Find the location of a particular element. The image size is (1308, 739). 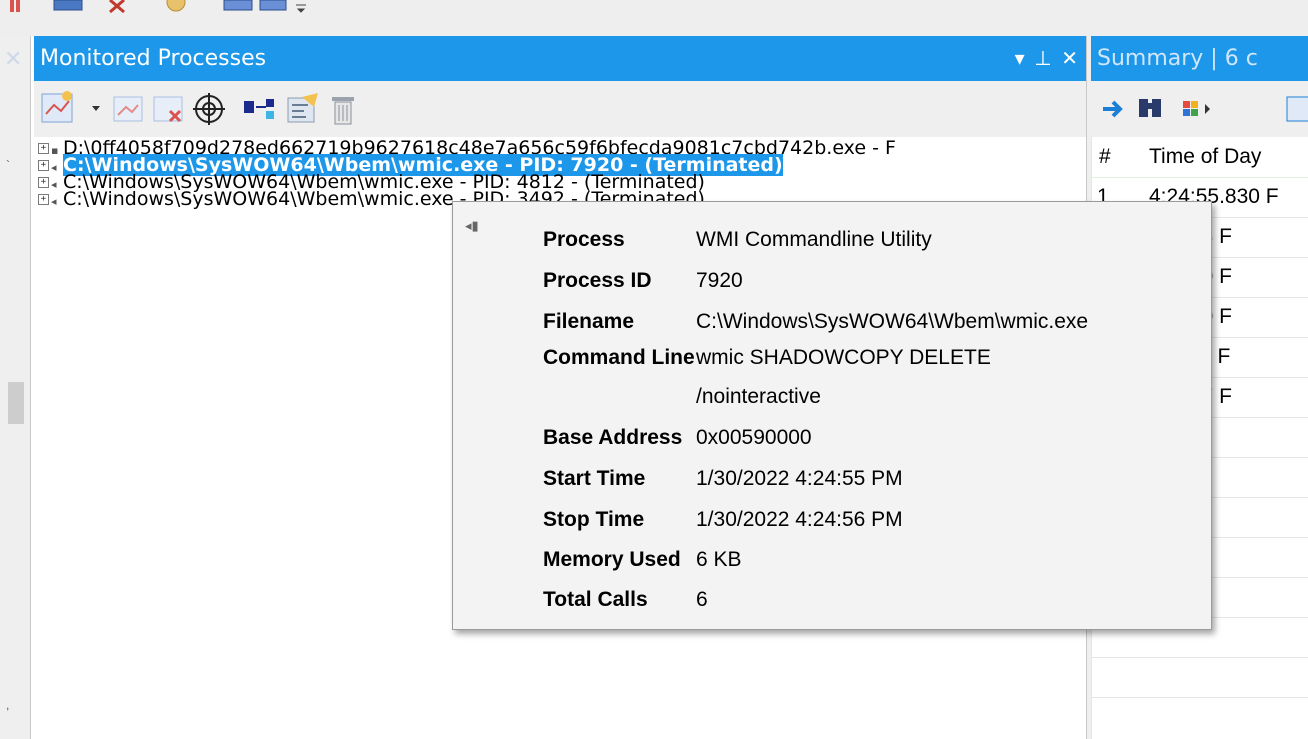

main-toolbar-icons is located at coordinates (158, 7).